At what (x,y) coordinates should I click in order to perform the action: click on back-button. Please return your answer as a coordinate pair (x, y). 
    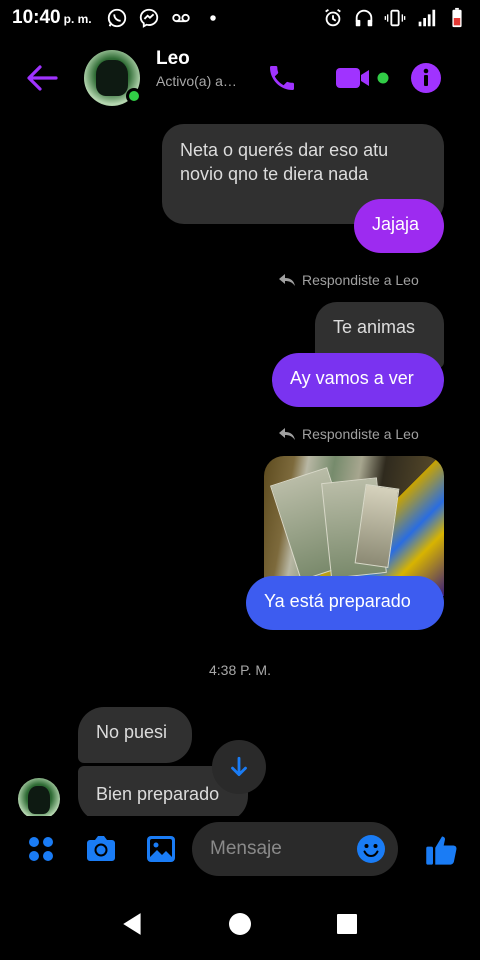
    Looking at the image, I should click on (42, 78).